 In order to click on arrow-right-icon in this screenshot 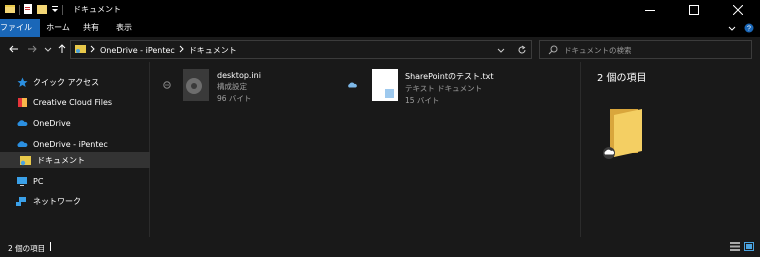, I will do `click(32, 49)`.